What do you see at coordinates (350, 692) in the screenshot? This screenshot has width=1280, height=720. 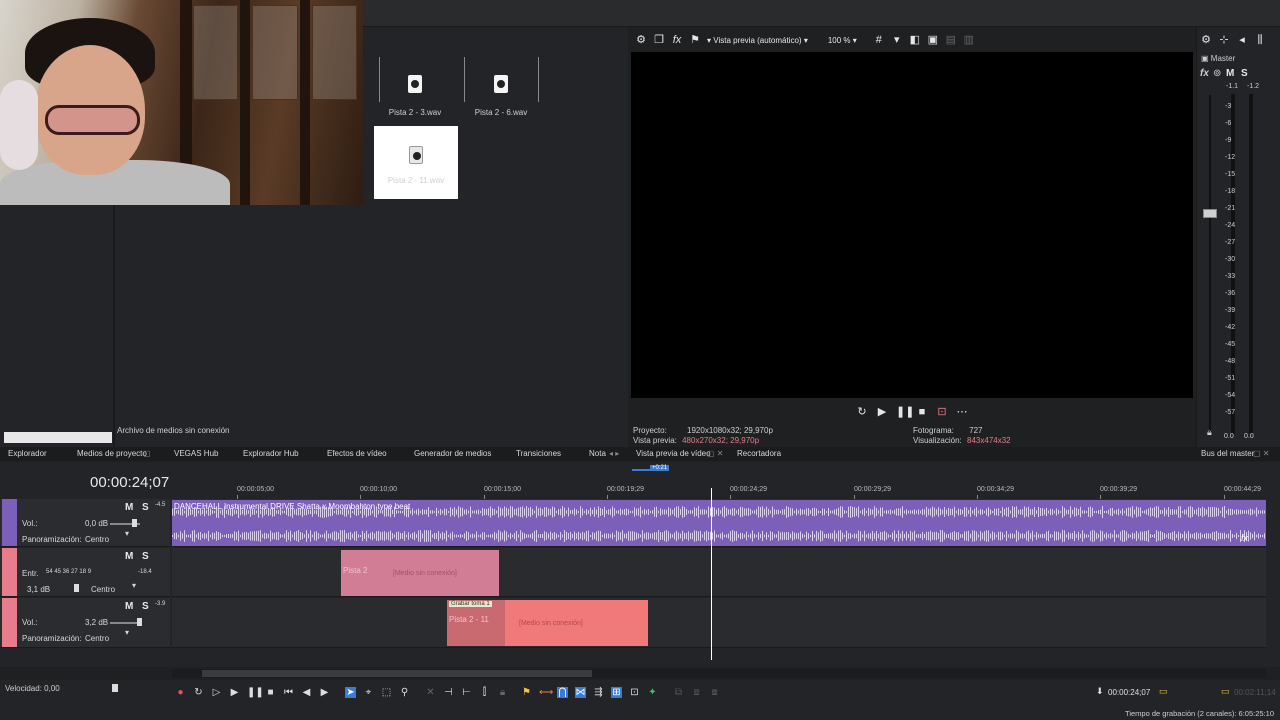 I see `normal-edit-tool-icon: ➤` at bounding box center [350, 692].